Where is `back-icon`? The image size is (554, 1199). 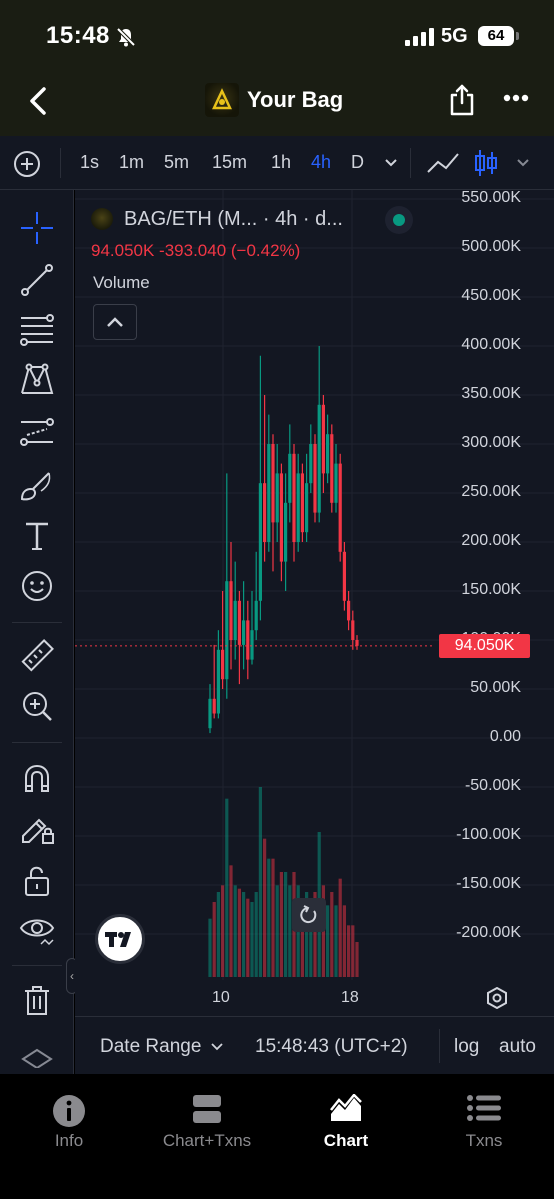 back-icon is located at coordinates (38, 101).